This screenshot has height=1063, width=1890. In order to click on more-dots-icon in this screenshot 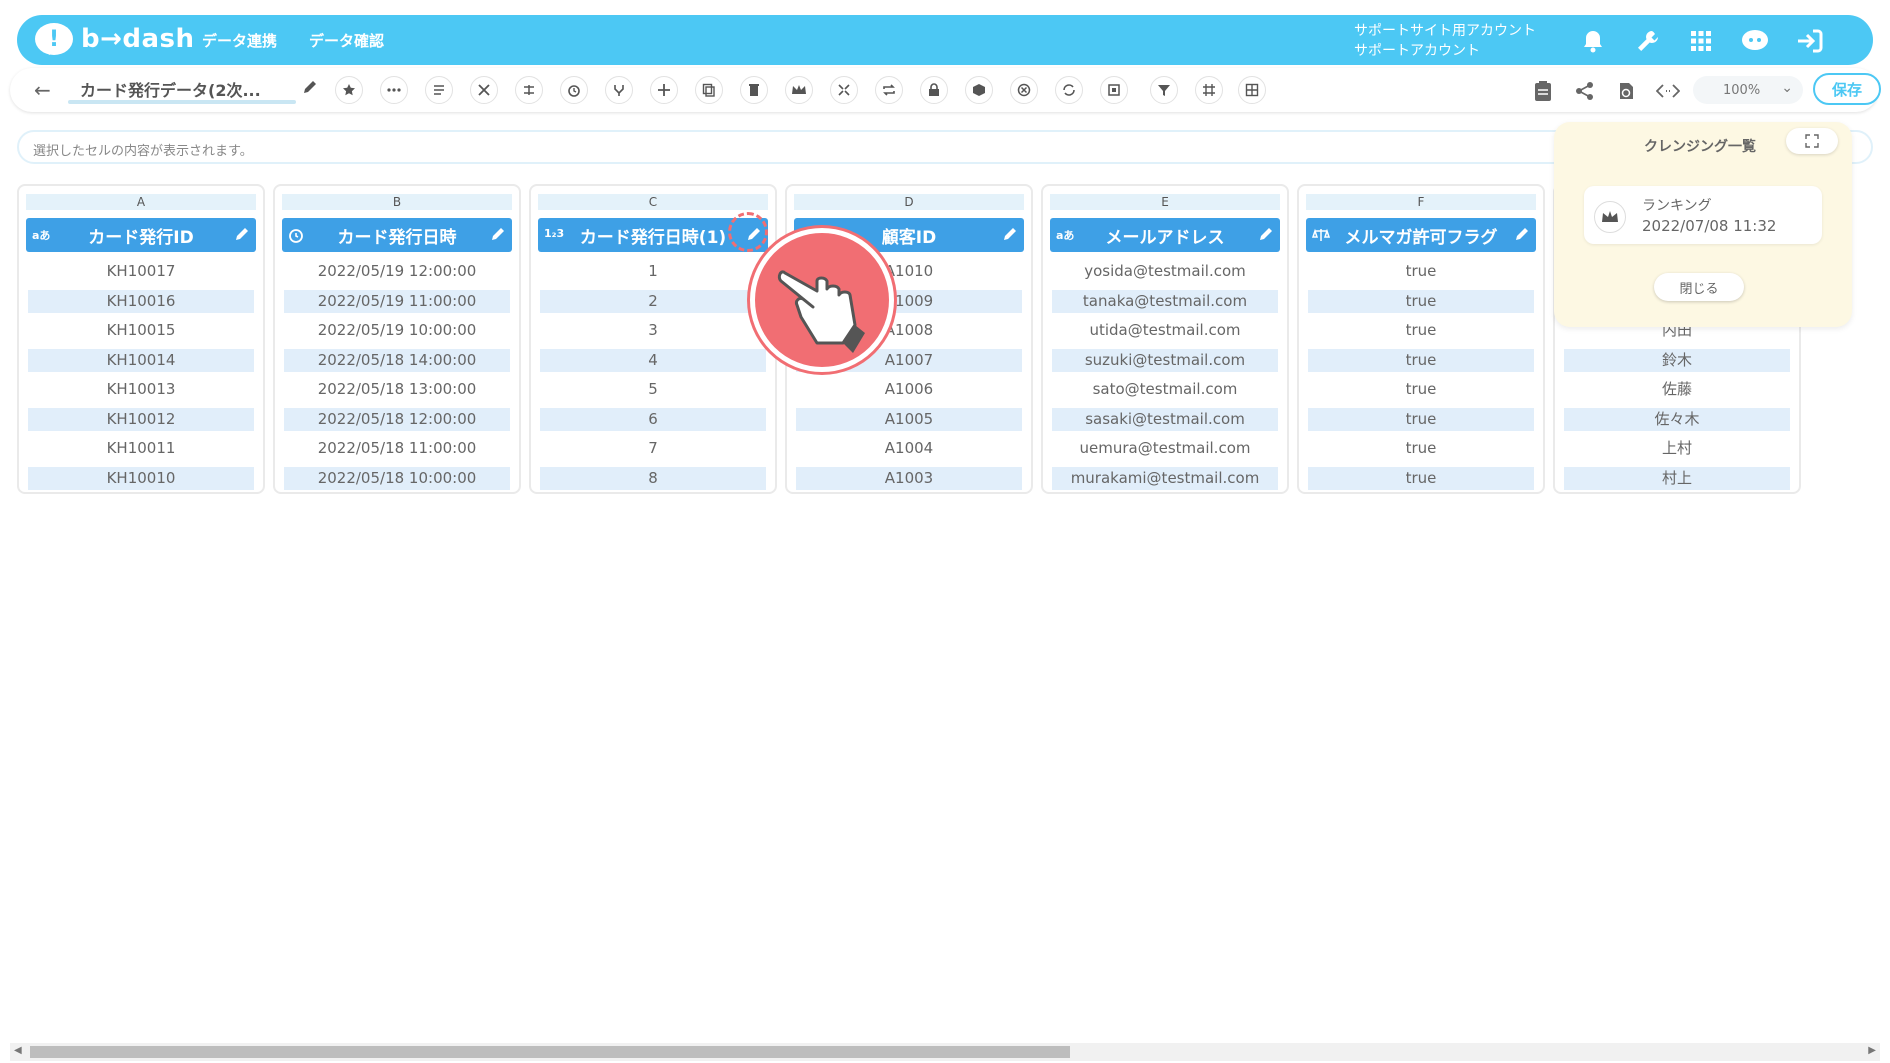, I will do `click(394, 90)`.